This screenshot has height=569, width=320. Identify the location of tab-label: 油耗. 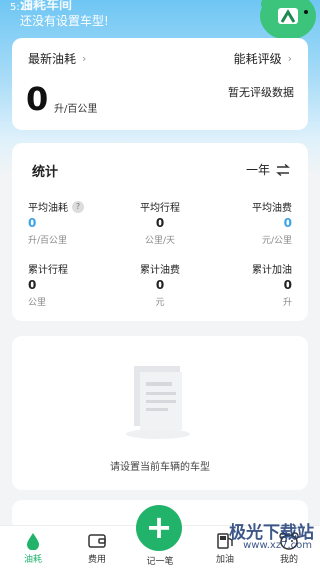
(32, 560).